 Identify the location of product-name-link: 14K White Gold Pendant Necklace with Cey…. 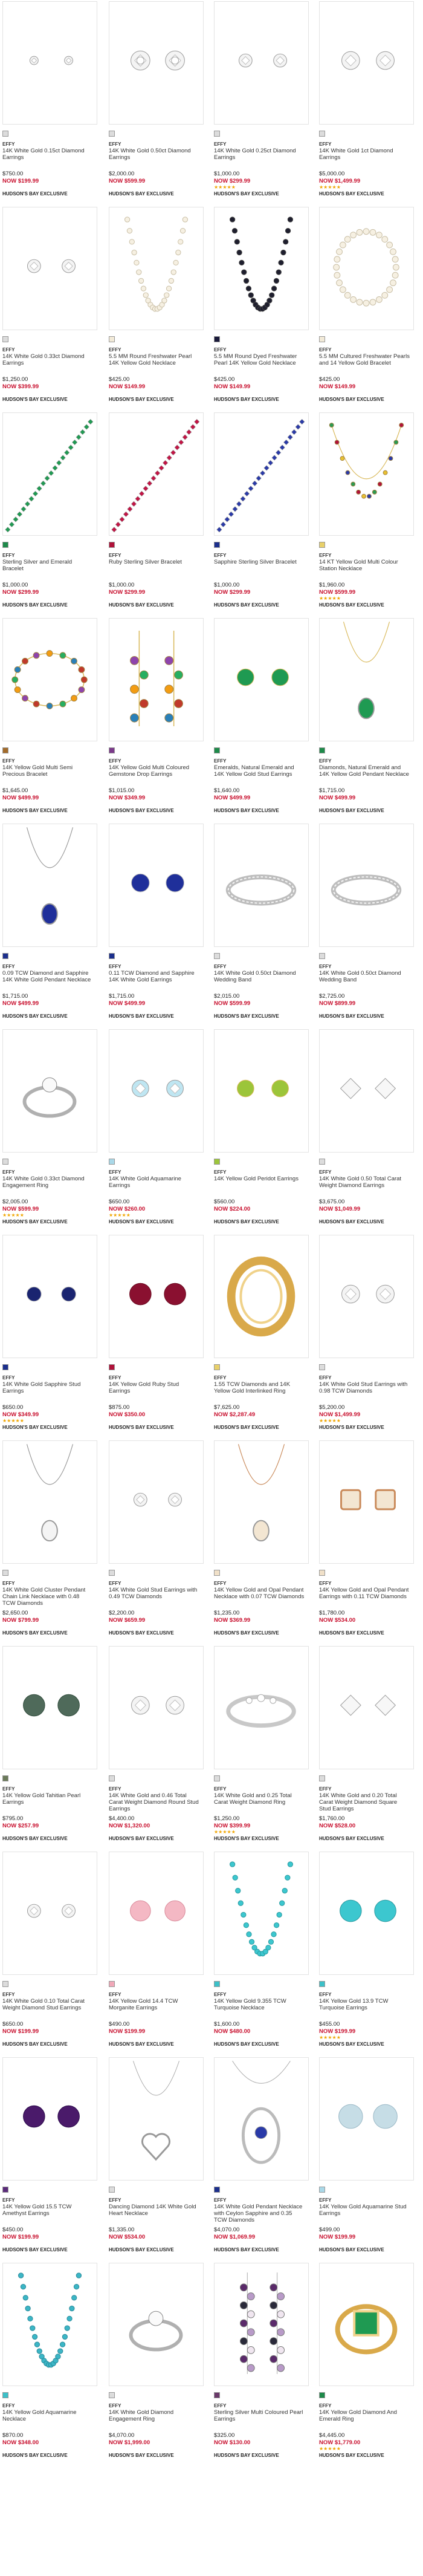
(259, 2213).